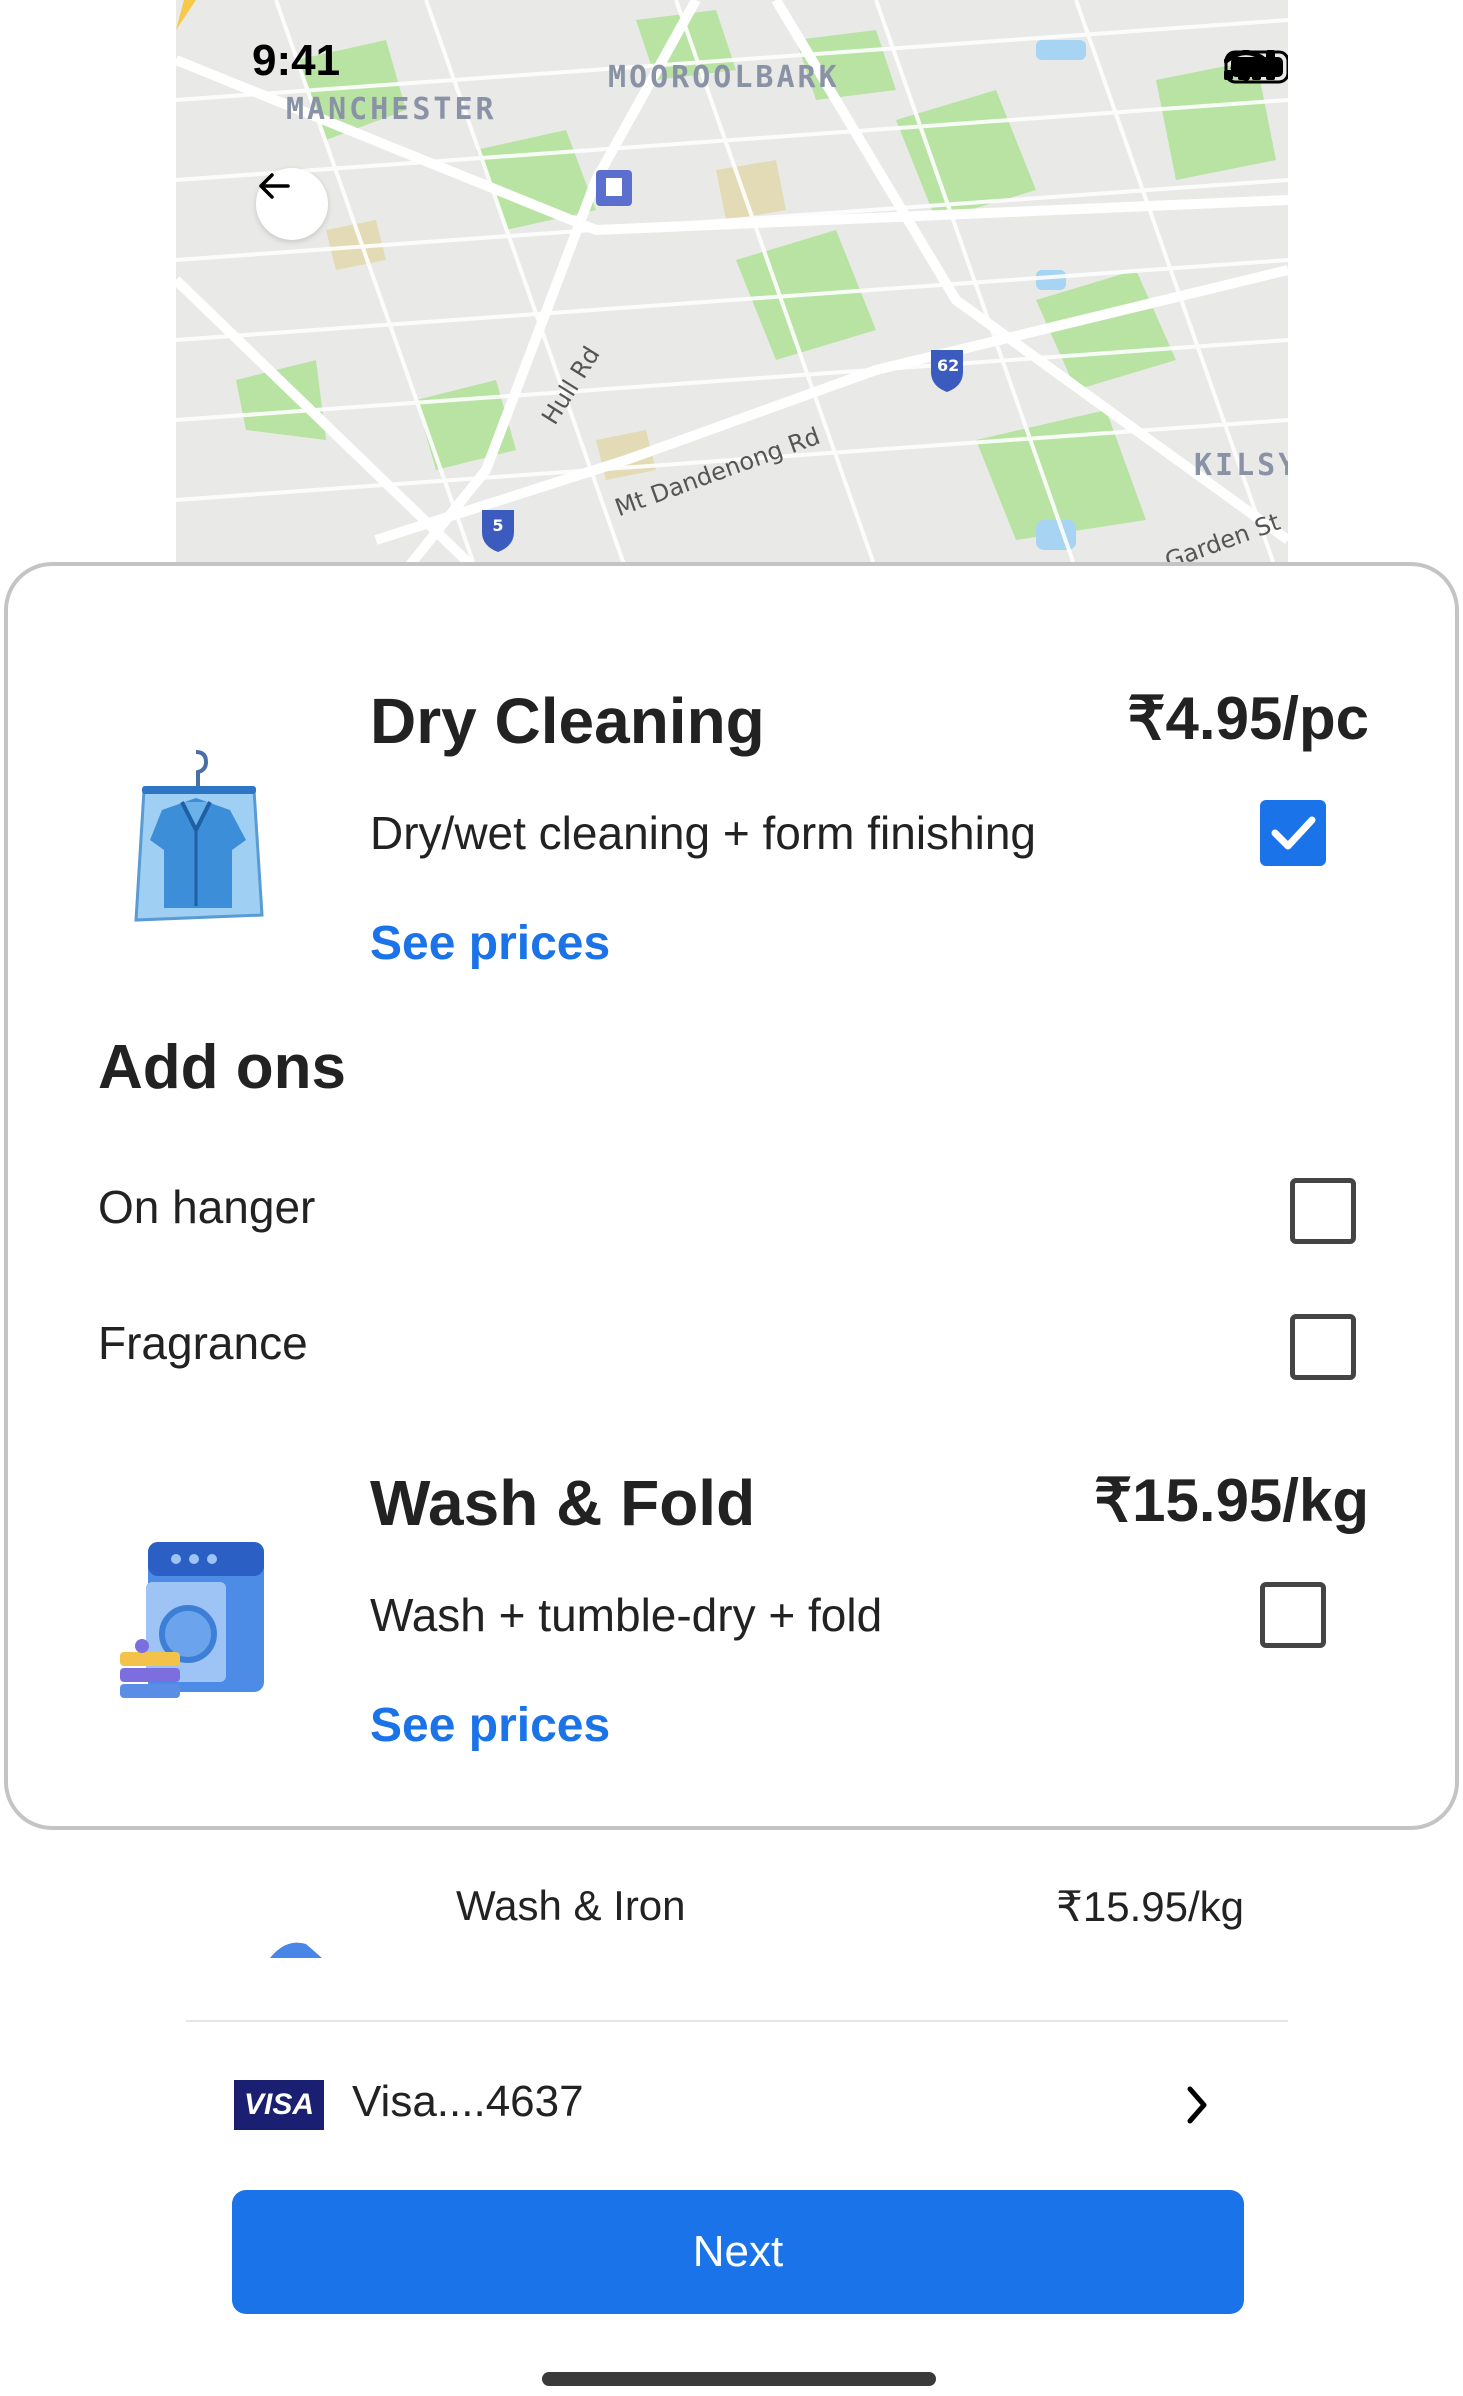 Image resolution: width=1463 pixels, height=2396 pixels. I want to click on chevron-right-icon, so click(1197, 2105).